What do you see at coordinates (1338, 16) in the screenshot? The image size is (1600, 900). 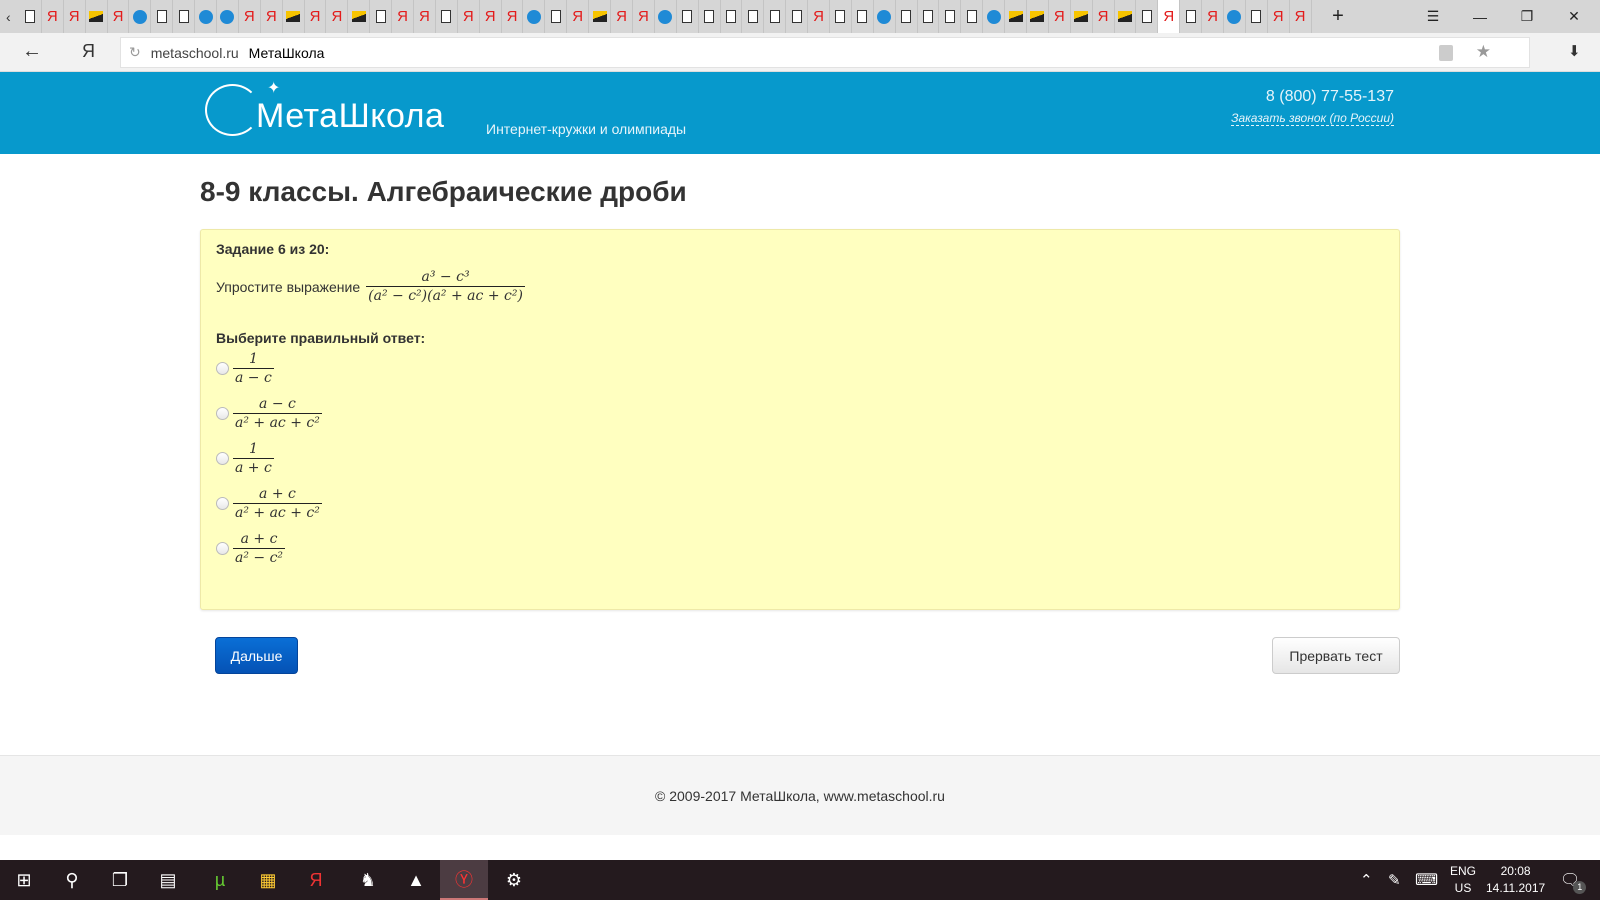 I see `new-tab-button: +` at bounding box center [1338, 16].